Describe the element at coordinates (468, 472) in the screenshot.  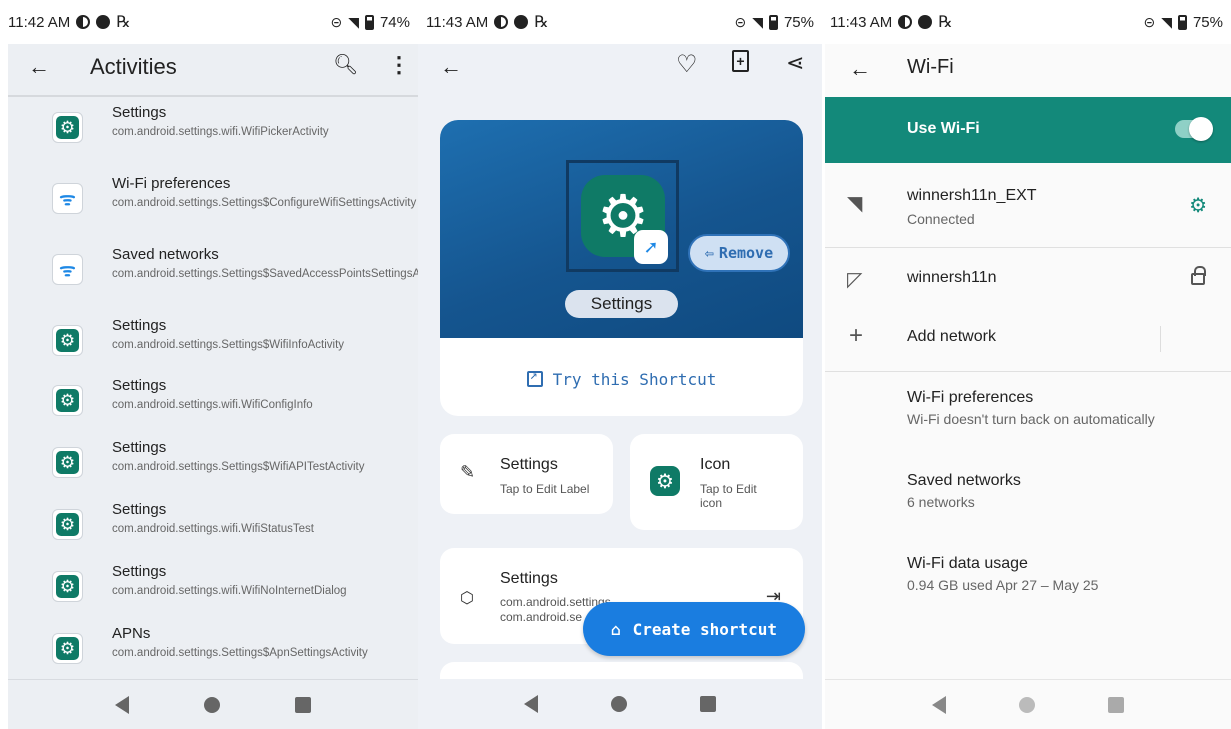
I see `pencil-icon: ✎` at that location.